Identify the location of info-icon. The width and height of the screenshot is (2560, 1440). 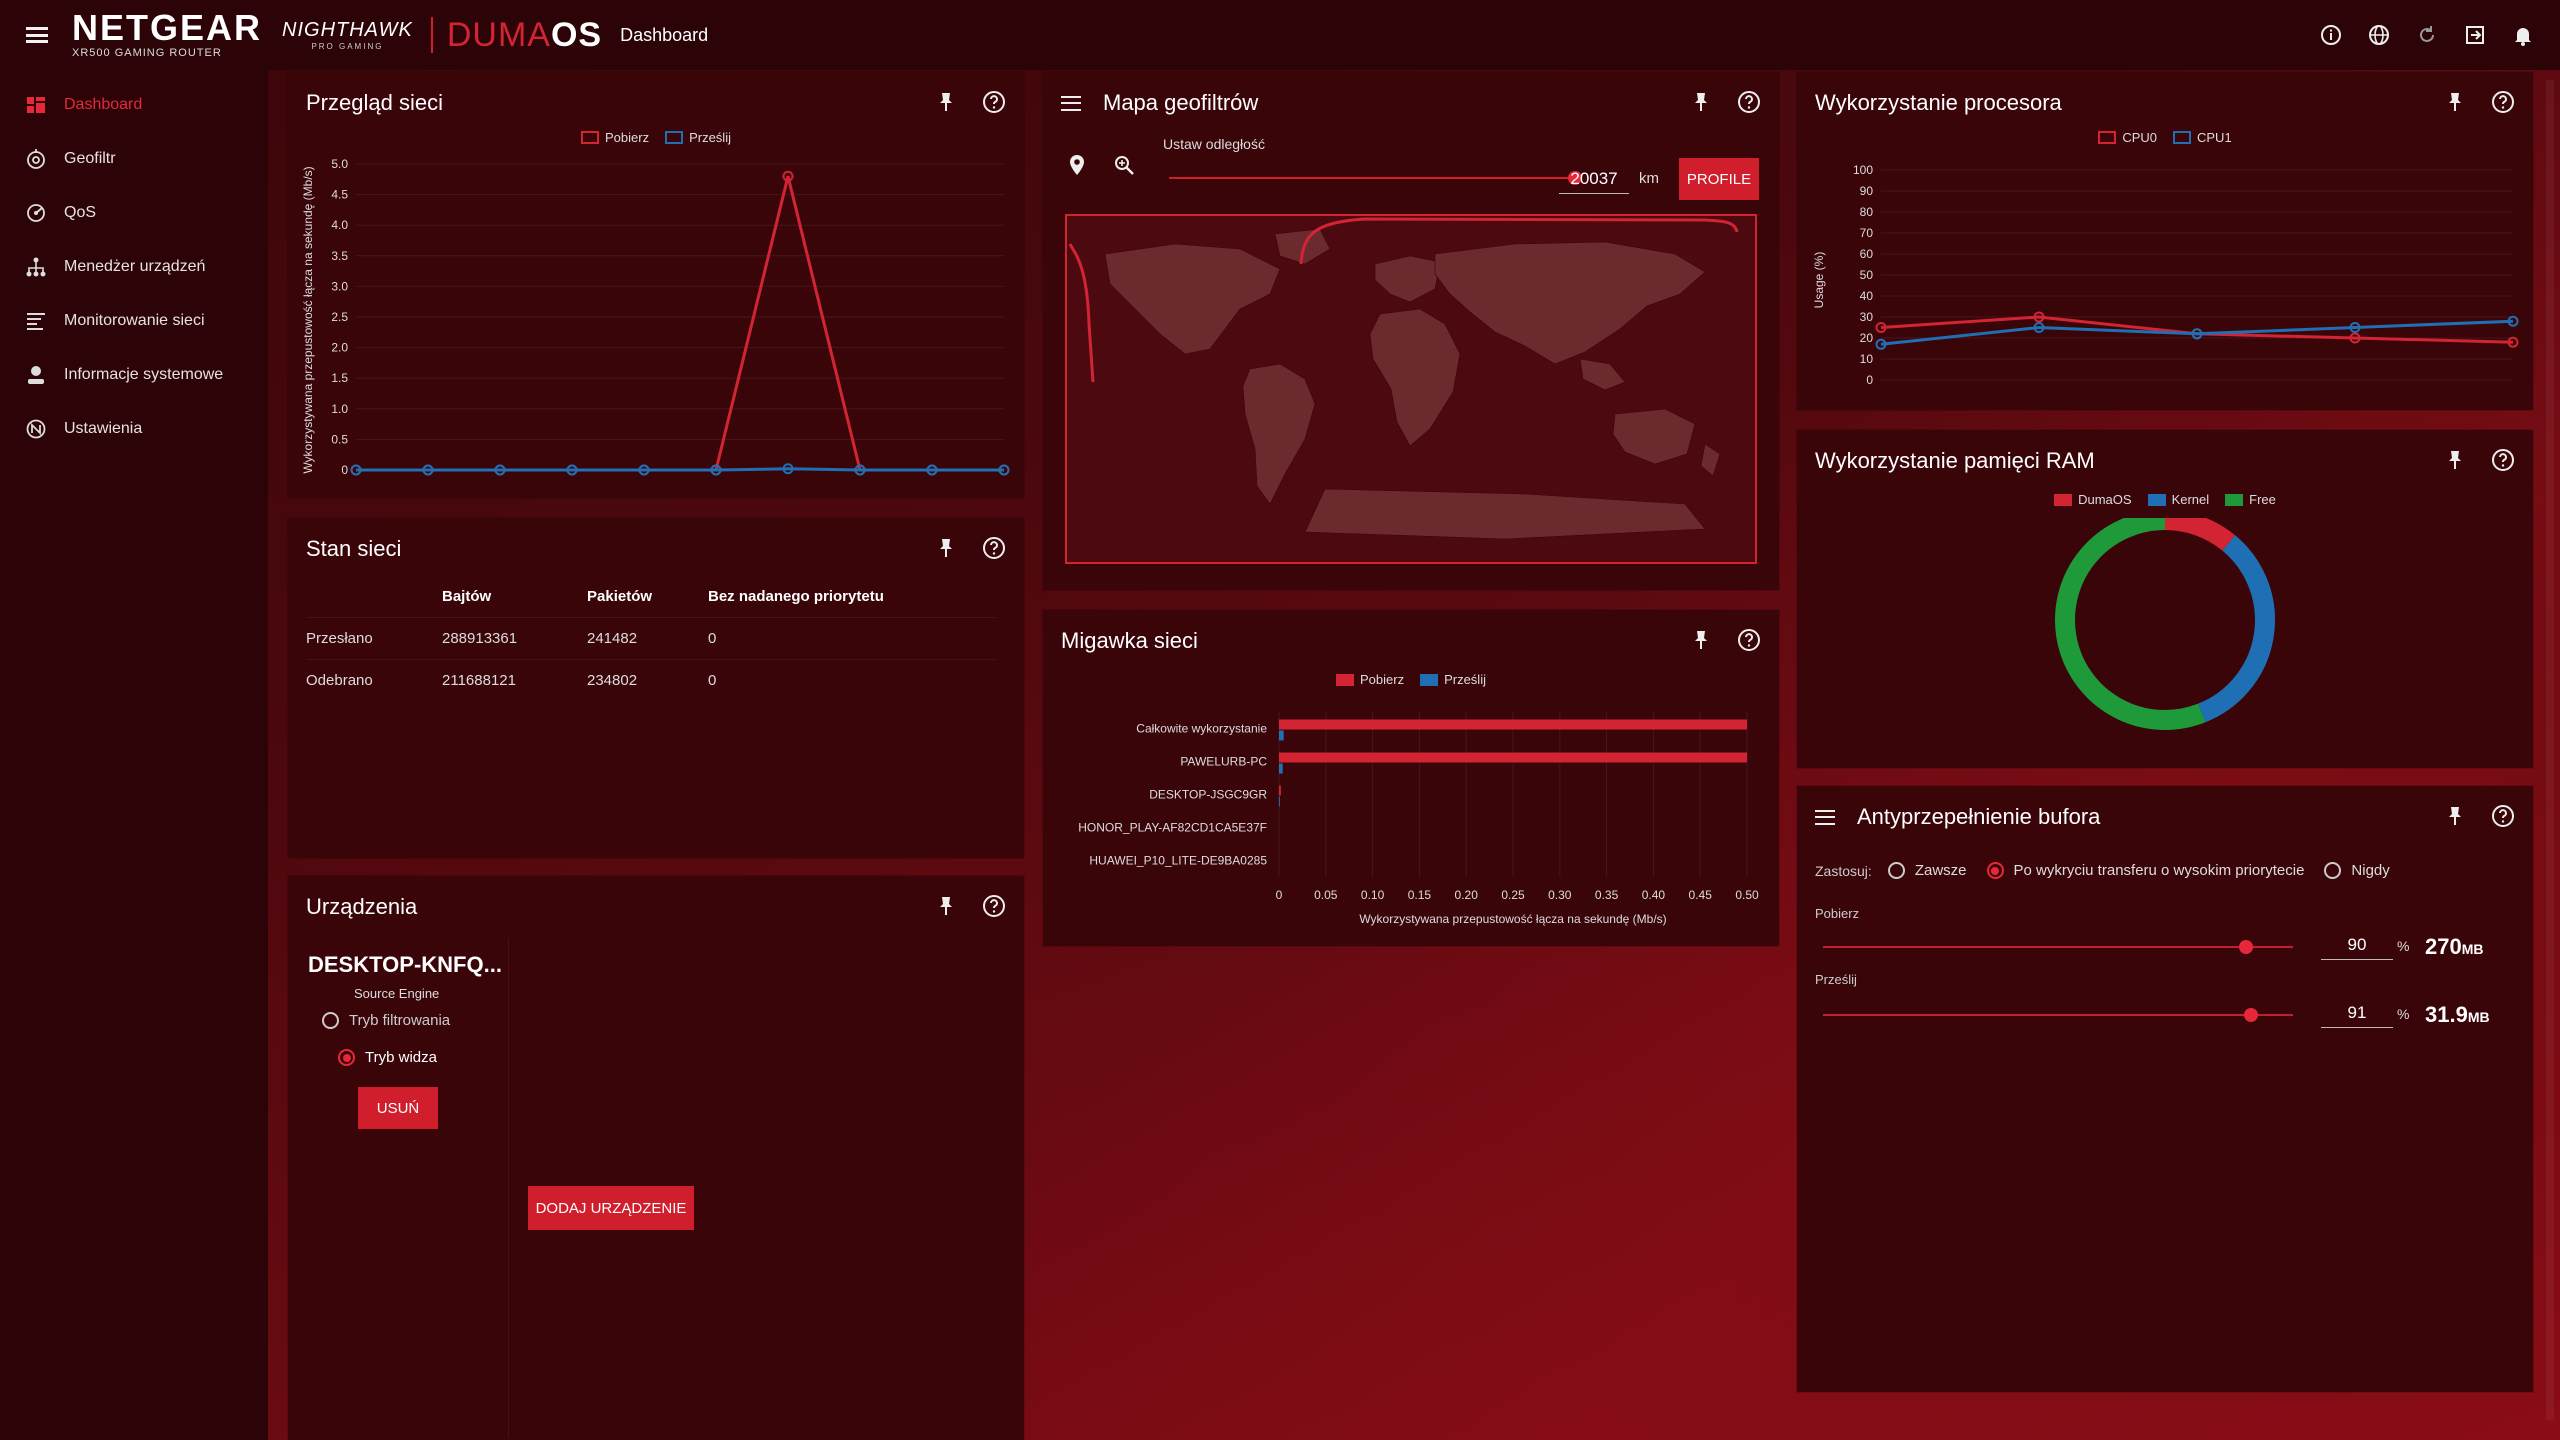
(2331, 35).